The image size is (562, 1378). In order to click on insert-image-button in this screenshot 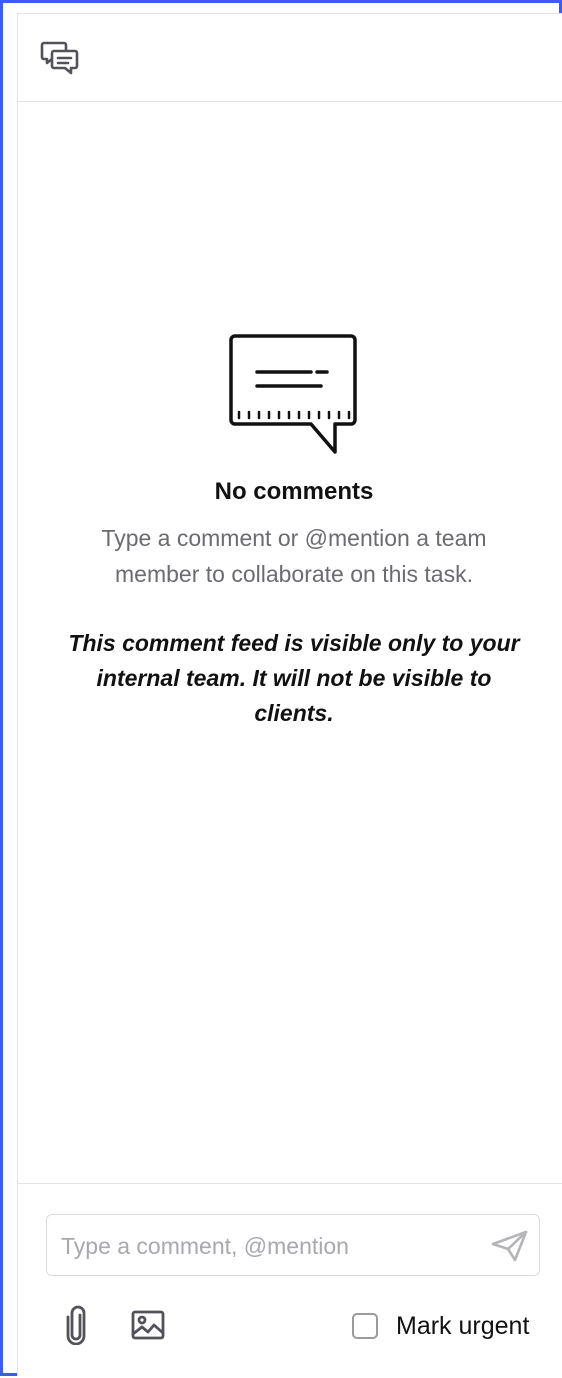, I will do `click(148, 1325)`.